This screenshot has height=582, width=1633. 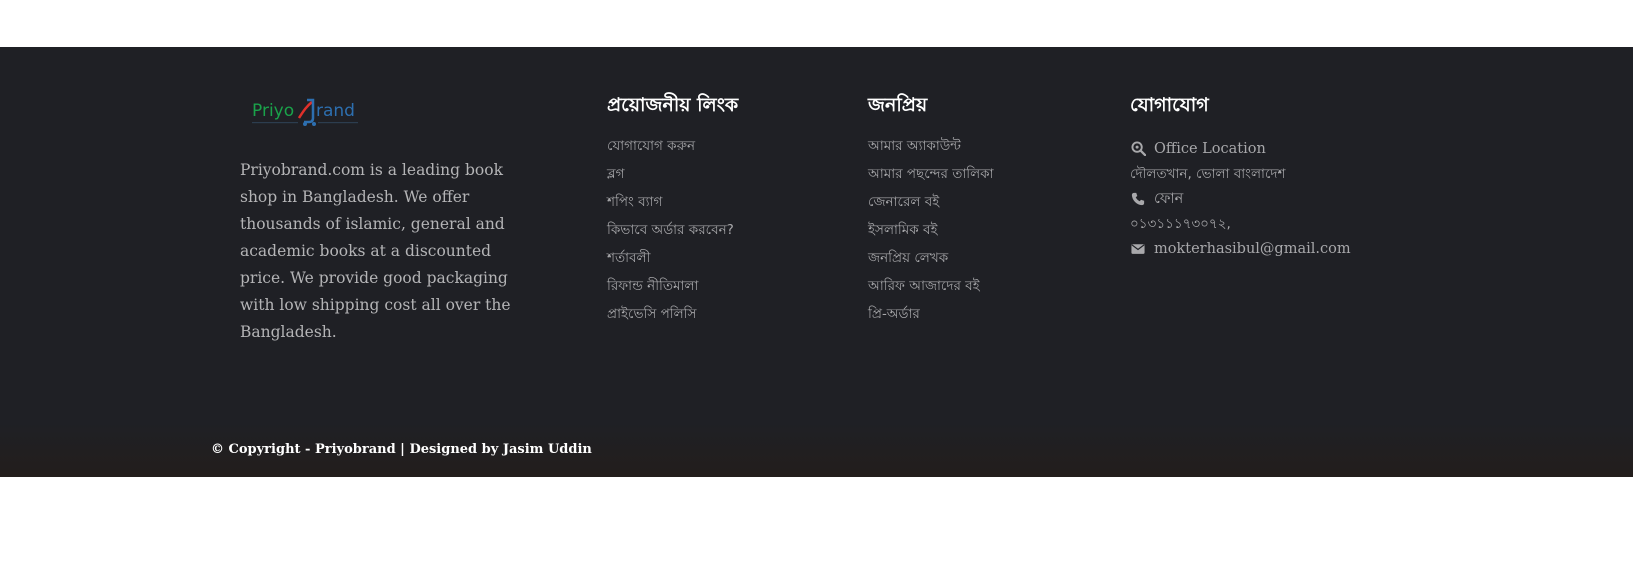 I want to click on office-location-row: Office Location, so click(x=1240, y=148).